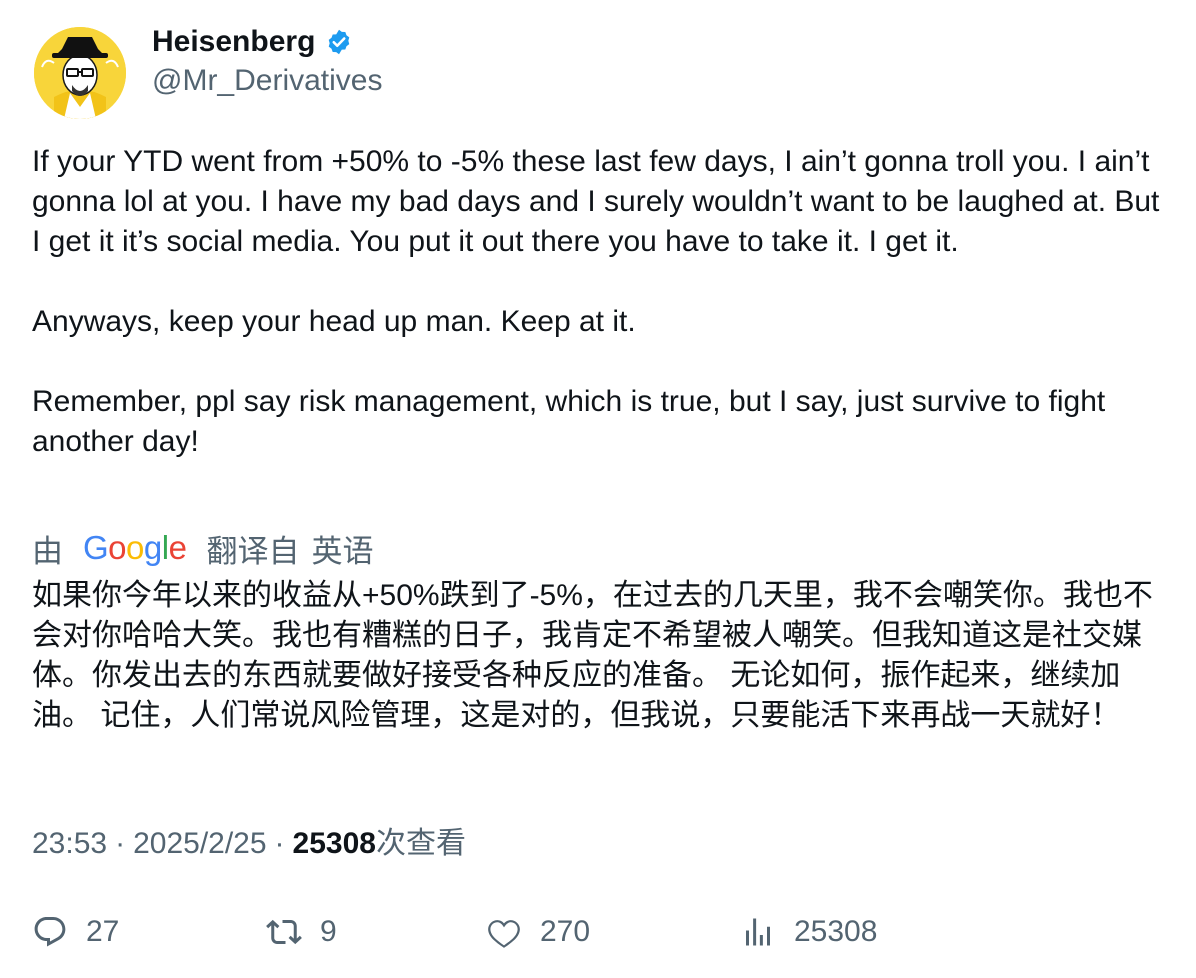  What do you see at coordinates (202, 548) in the screenshot?
I see `translation-attribution: 由 Google 翻译自 英语` at bounding box center [202, 548].